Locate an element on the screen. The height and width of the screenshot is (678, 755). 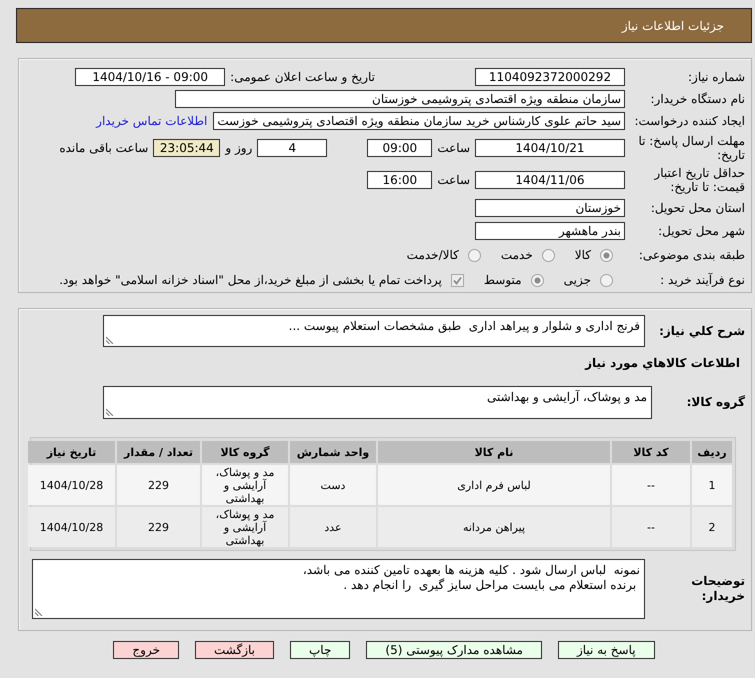
table-cell: 2 is located at coordinates (712, 527).